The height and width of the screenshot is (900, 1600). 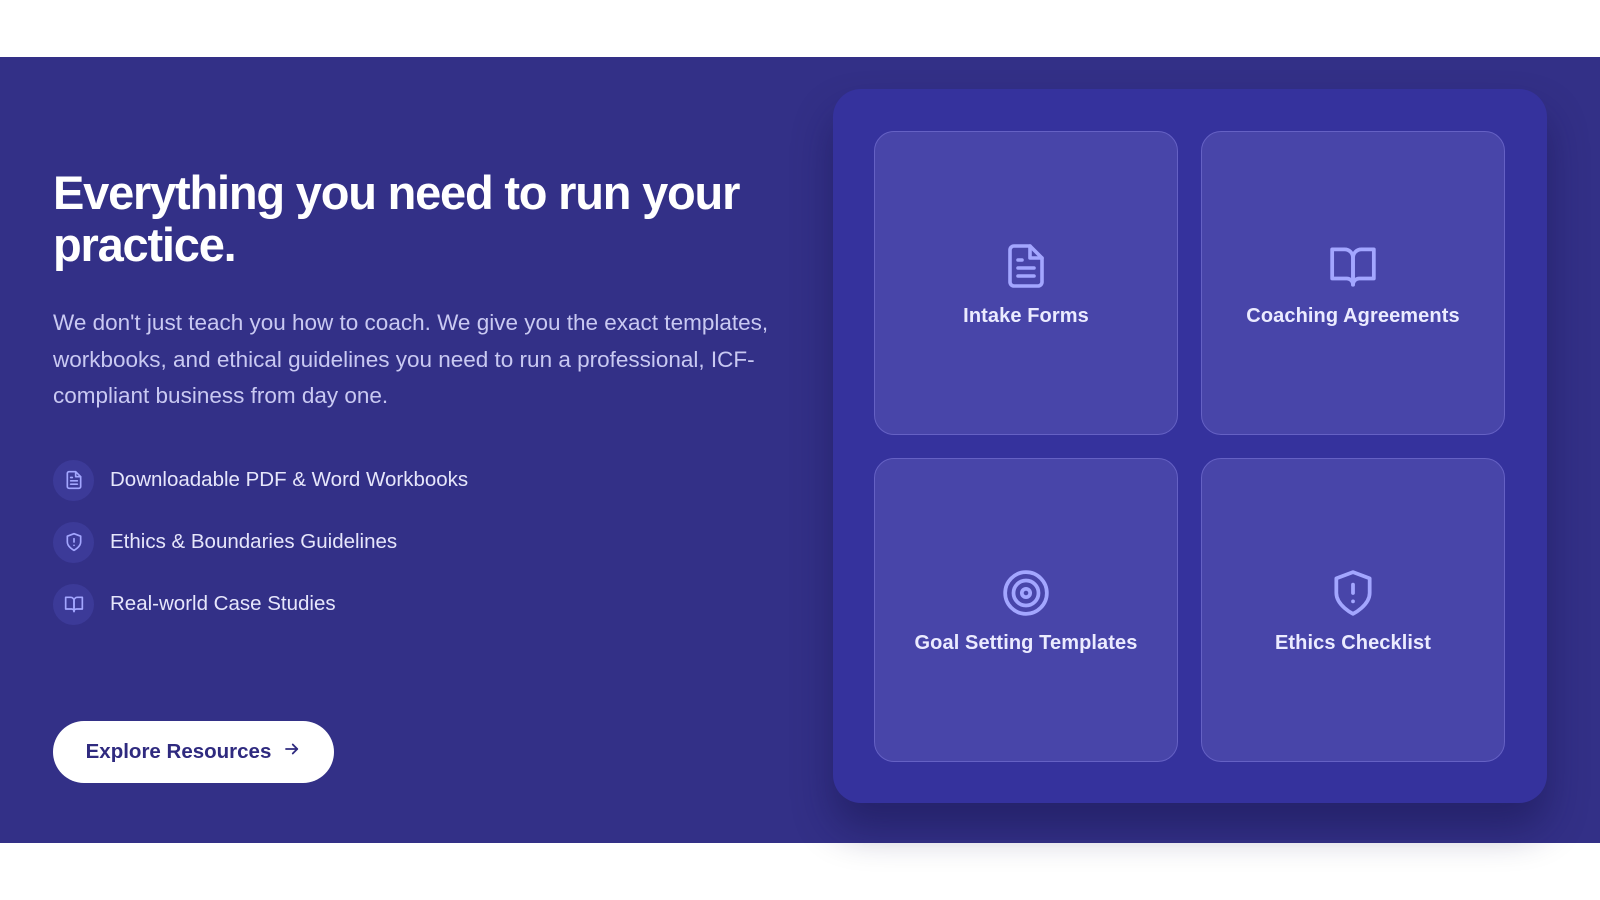 I want to click on feature-label: Downloadable PDF & Word Workbooks, so click(x=289, y=479).